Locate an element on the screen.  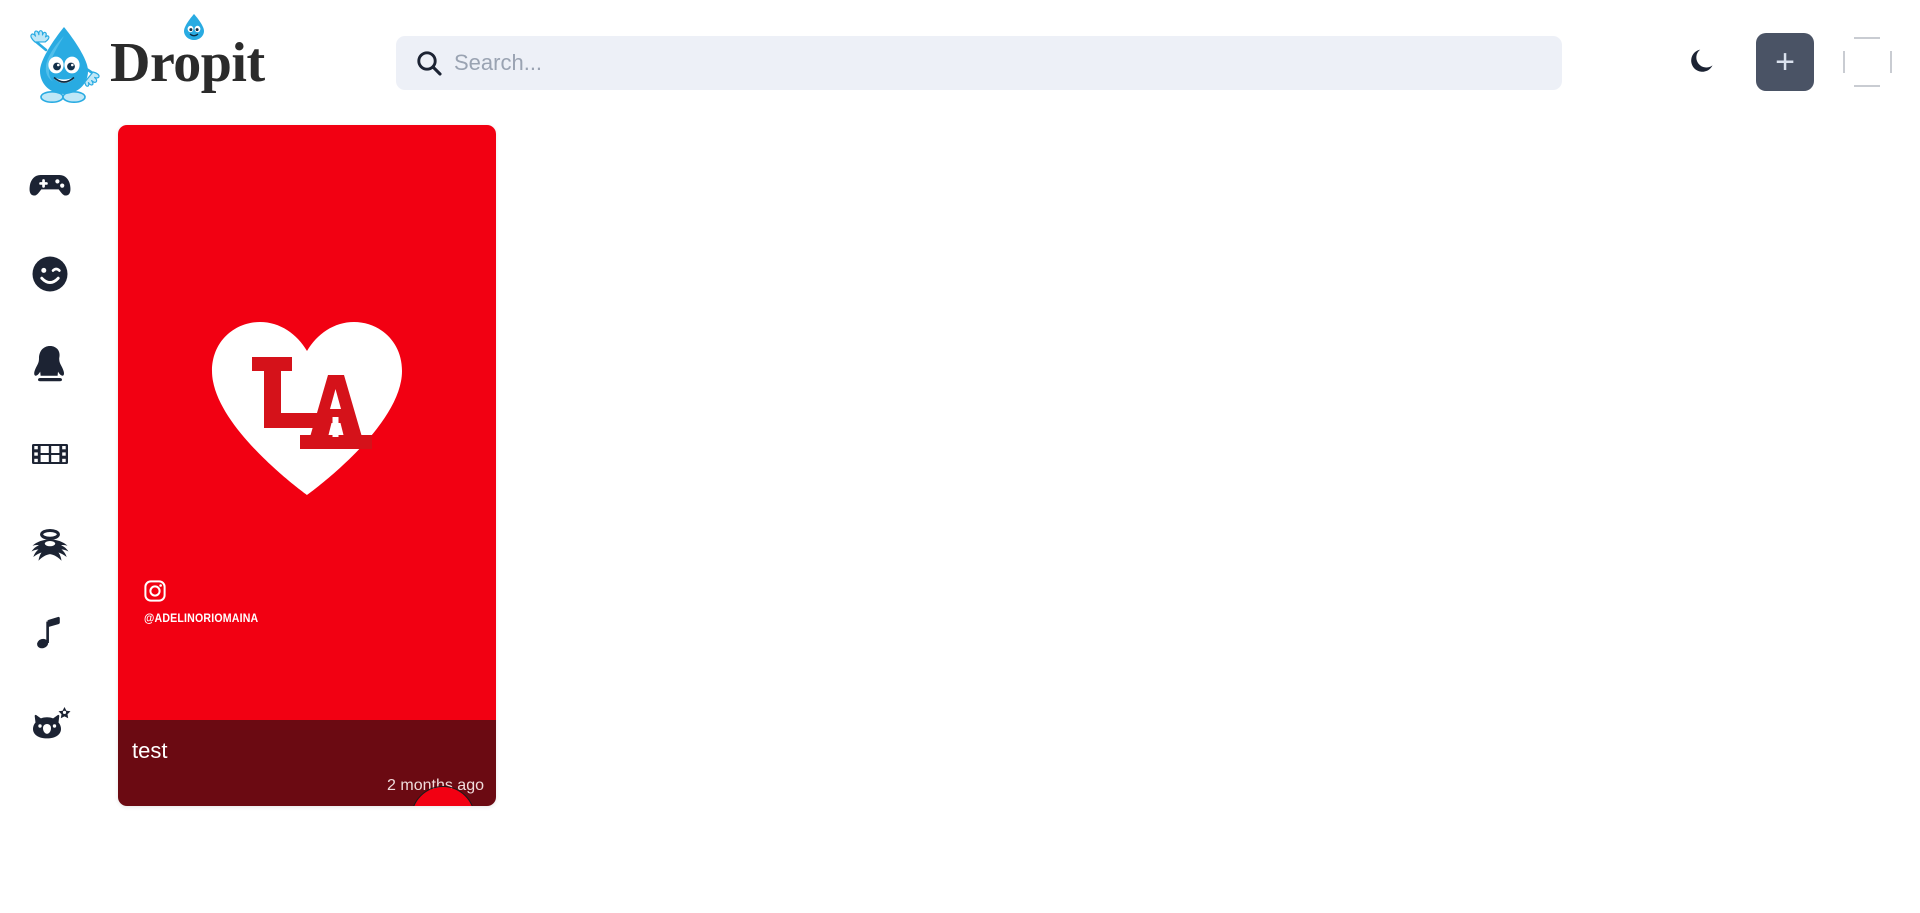
gamepad-icon is located at coordinates (50, 184).